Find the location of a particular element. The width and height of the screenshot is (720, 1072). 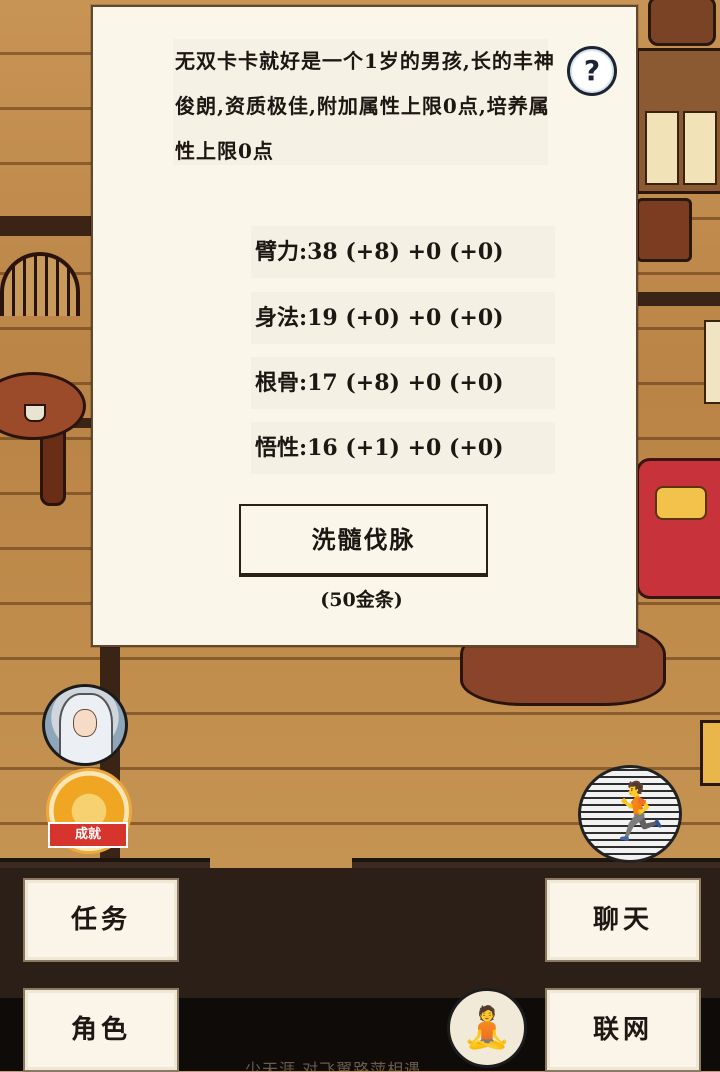

character-portrait-icon is located at coordinates (85, 725).